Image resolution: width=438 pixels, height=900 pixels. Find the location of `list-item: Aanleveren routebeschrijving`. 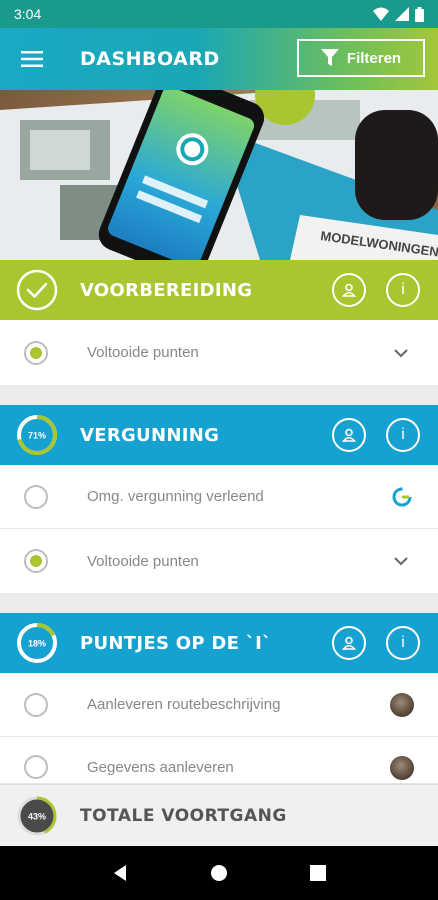

list-item: Aanleveren routebeschrijving is located at coordinates (219, 705).